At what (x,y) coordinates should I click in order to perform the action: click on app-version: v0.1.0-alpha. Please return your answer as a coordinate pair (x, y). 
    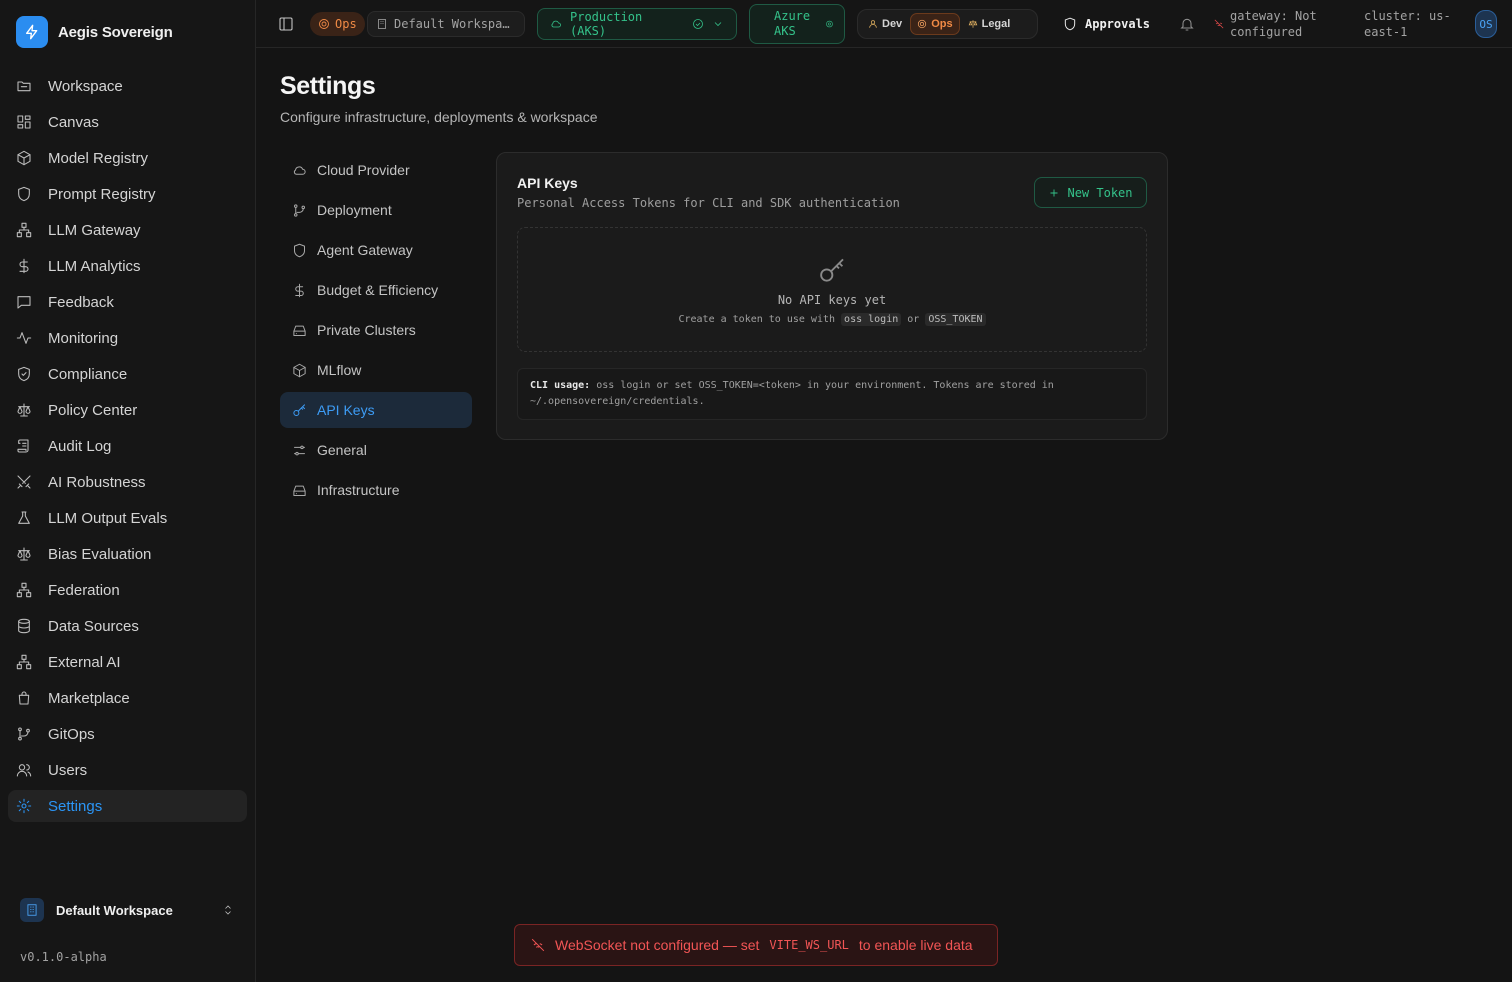
    Looking at the image, I should click on (63, 957).